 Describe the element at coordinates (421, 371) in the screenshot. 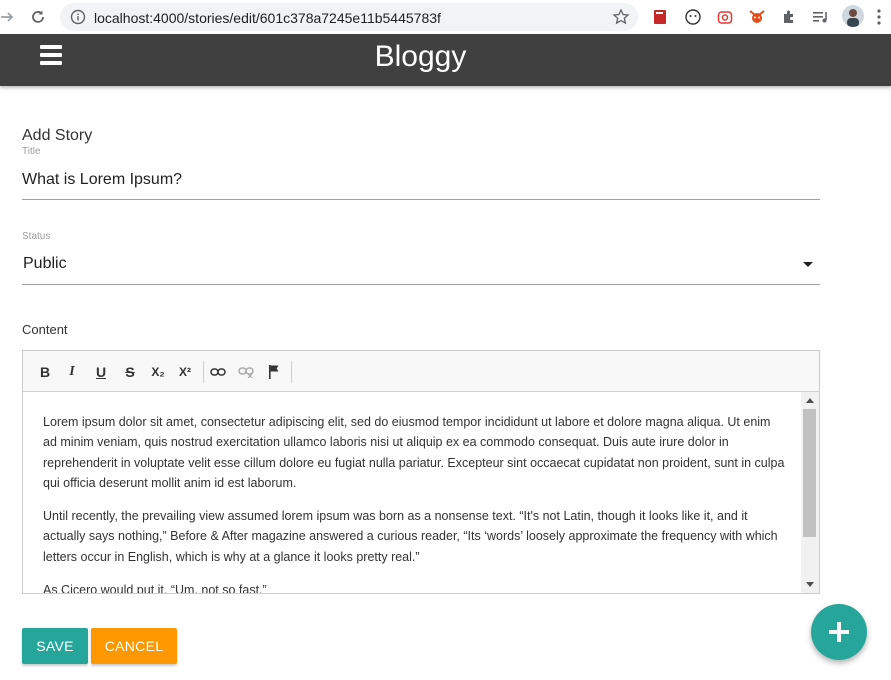

I see `editor-toolbar: B I U S X₂ X²` at that location.